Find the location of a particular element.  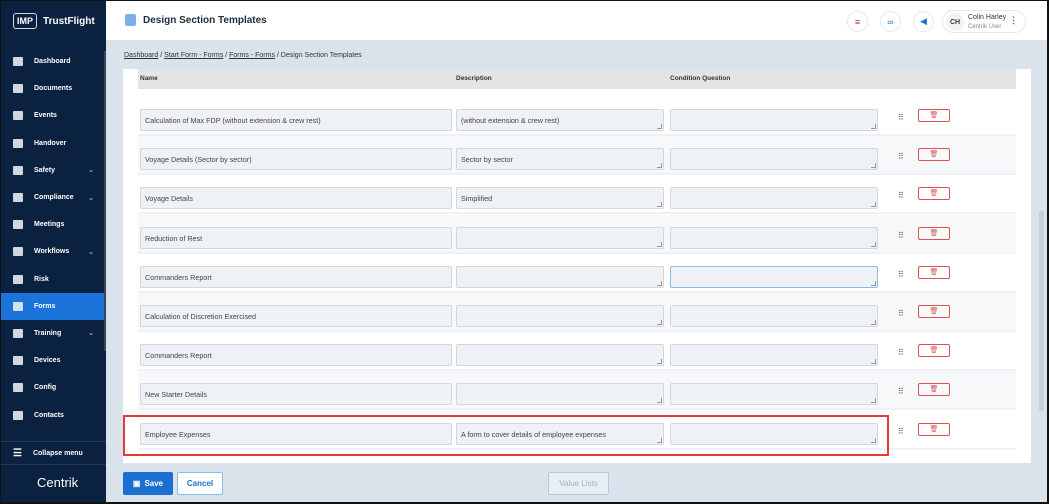

breadcrumb-dashboard: Dashboard is located at coordinates (141, 55).